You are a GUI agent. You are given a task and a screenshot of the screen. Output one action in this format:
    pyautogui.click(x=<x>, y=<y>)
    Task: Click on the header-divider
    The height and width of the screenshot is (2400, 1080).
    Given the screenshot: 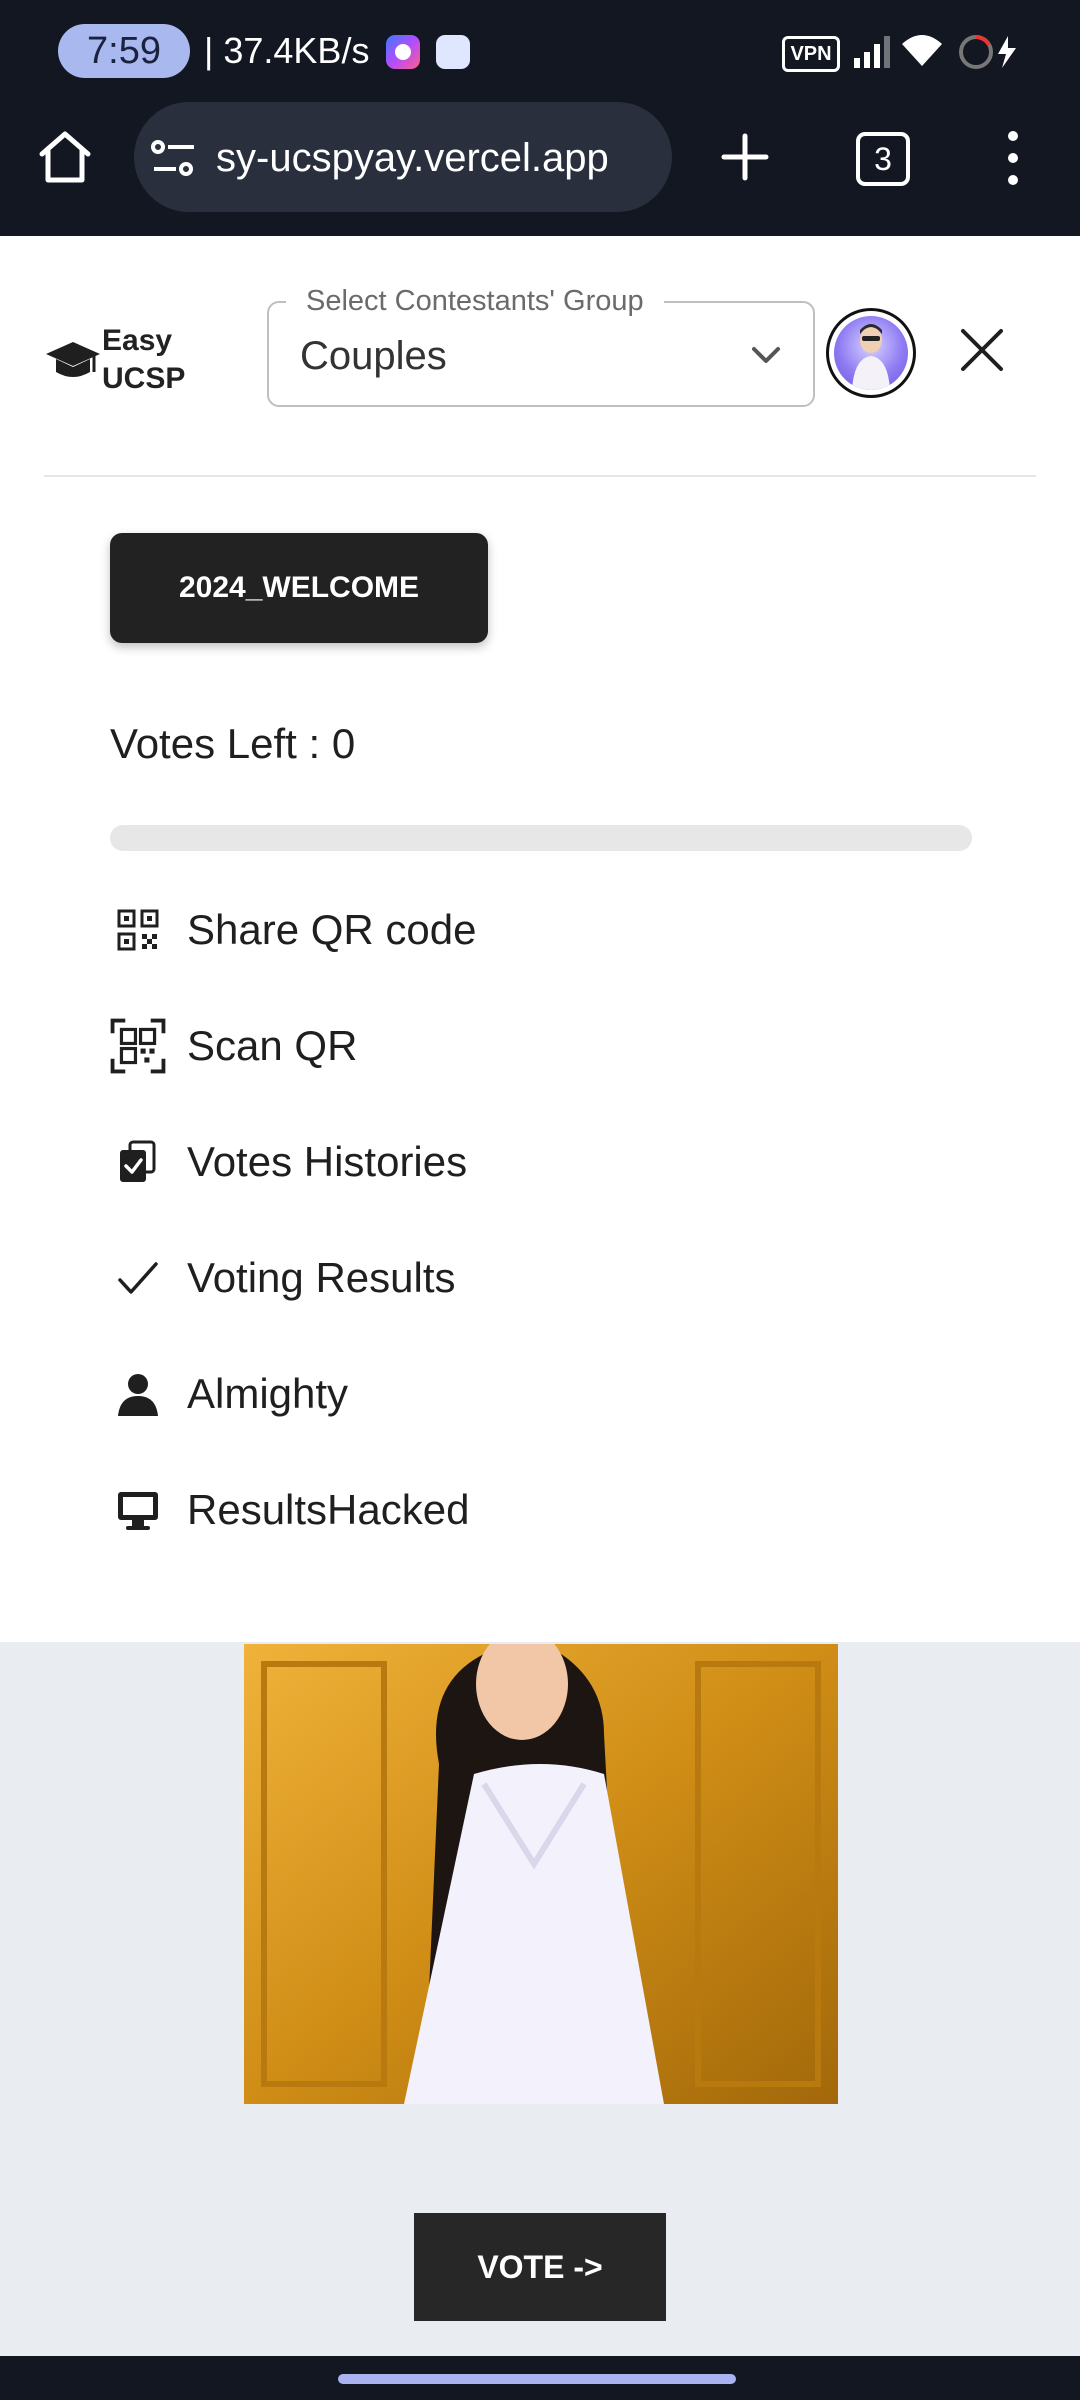 What is the action you would take?
    pyautogui.click(x=540, y=476)
    